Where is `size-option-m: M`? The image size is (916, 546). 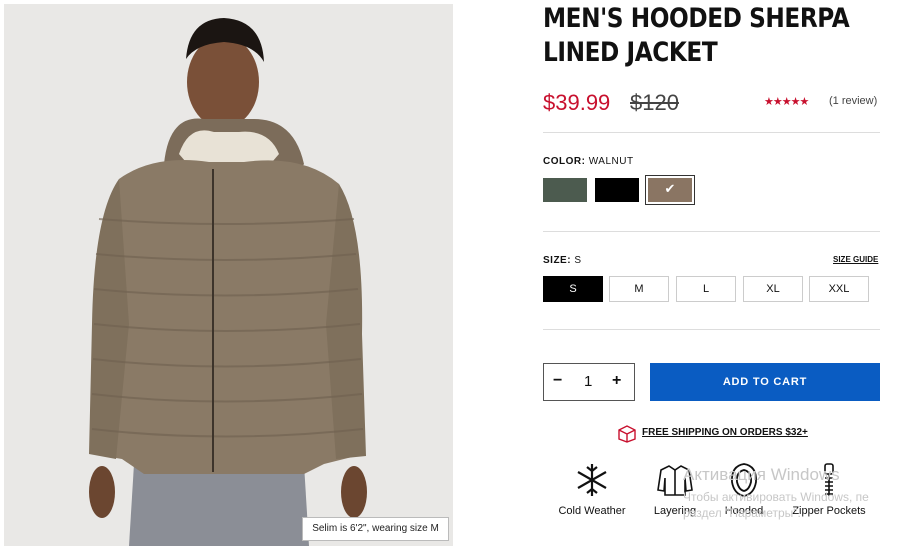 size-option-m: M is located at coordinates (639, 289).